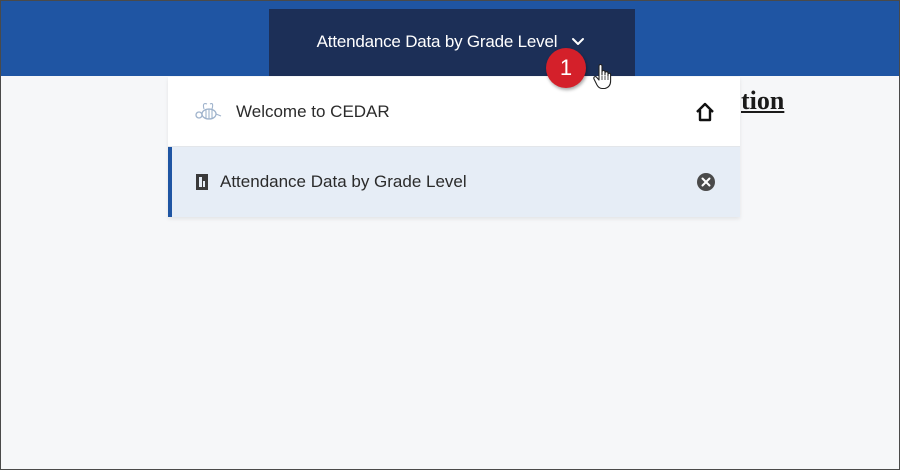 Image resolution: width=900 pixels, height=470 pixels. I want to click on menu-item-welcome: Welcome to CEDAR, so click(454, 112).